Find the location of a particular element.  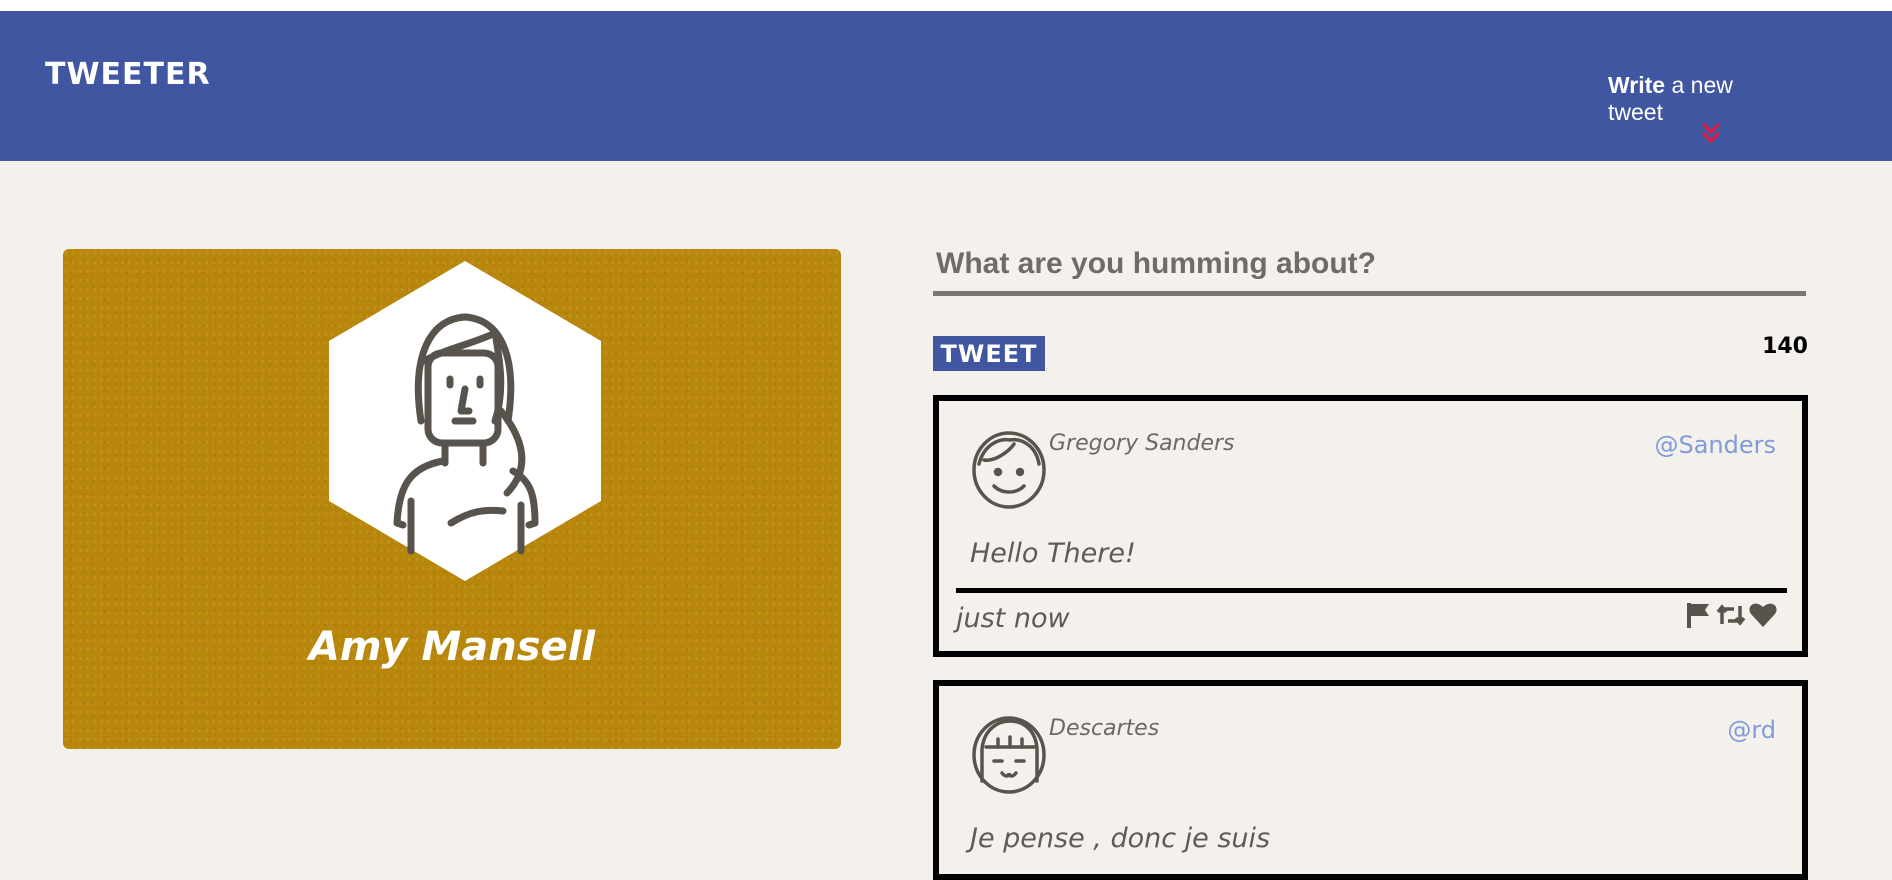

flag-icon is located at coordinates (1699, 615).